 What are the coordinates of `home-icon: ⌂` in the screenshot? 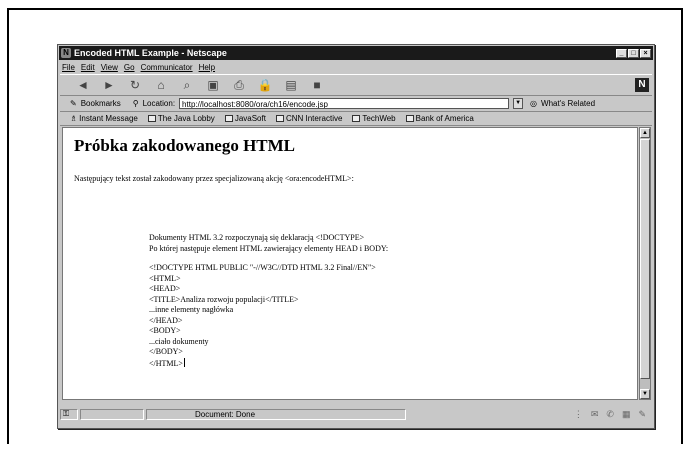 It's located at (161, 85).